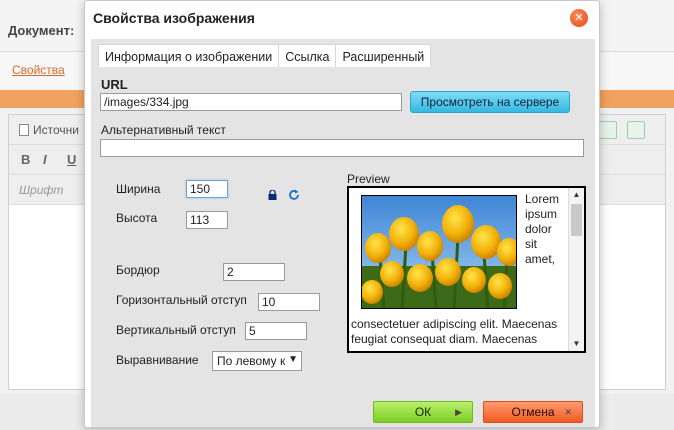 This screenshot has height=430, width=674. Describe the element at coordinates (568, 412) in the screenshot. I see `close-small-icon: ✕` at that location.